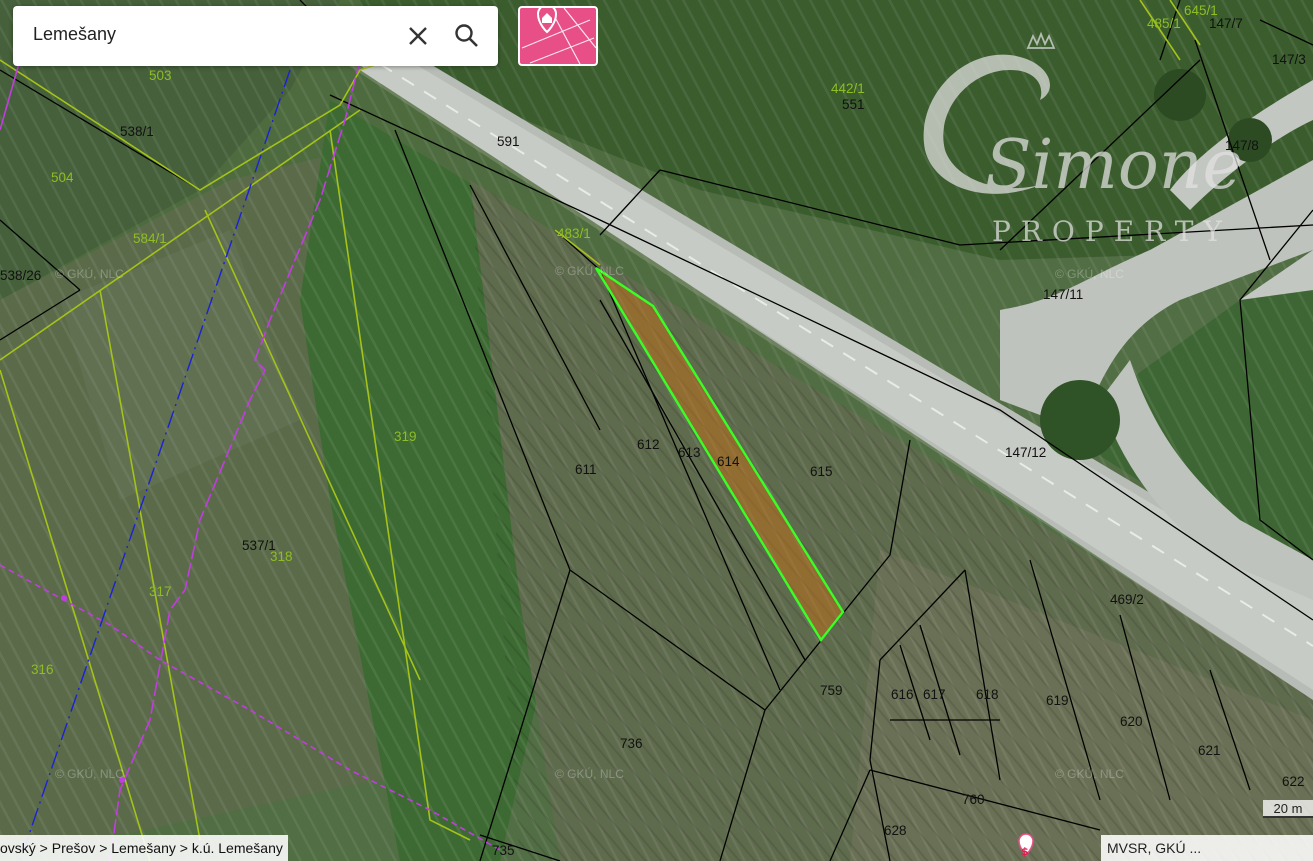  I want to click on parcel-label: 760, so click(973, 799).